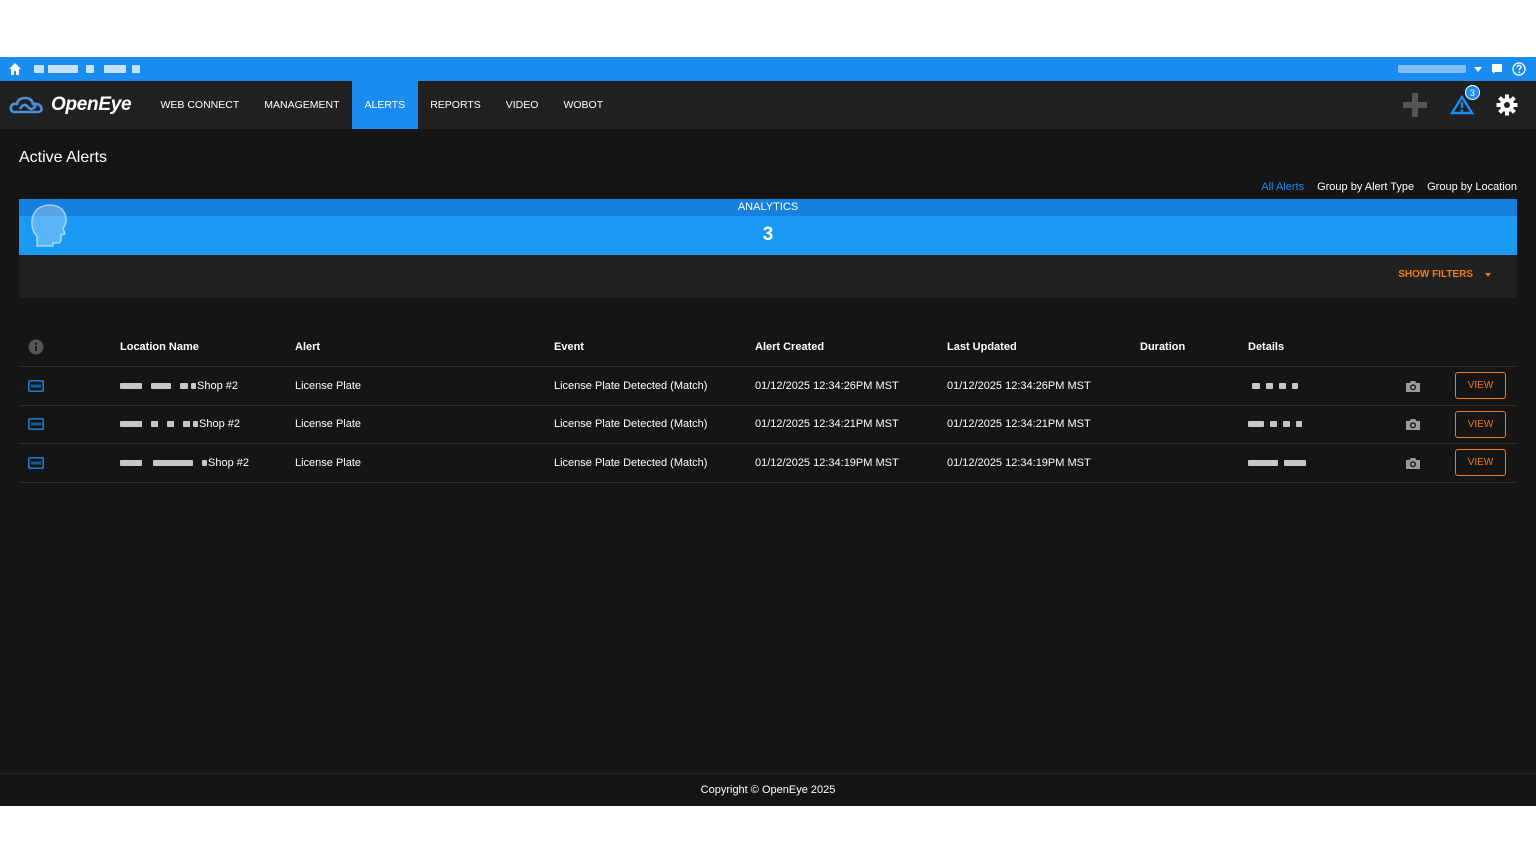 The image size is (1536, 864). What do you see at coordinates (827, 462) in the screenshot?
I see `alert-created: 01/12/2025 12:34:19PM MST` at bounding box center [827, 462].